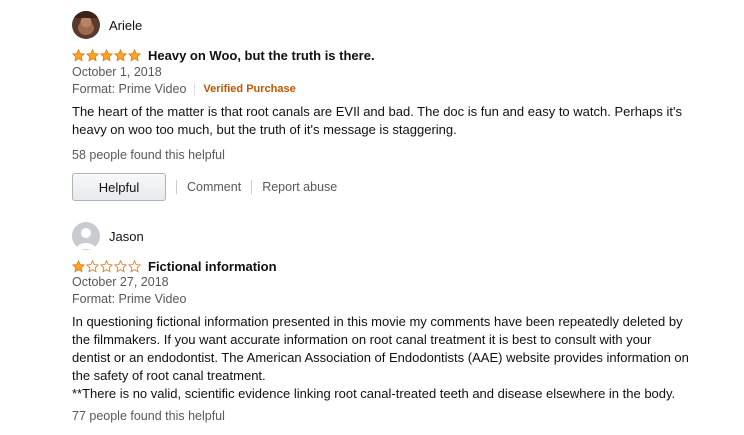 This screenshot has width=744, height=435. I want to click on reviewer-profile: Jason, so click(108, 236).